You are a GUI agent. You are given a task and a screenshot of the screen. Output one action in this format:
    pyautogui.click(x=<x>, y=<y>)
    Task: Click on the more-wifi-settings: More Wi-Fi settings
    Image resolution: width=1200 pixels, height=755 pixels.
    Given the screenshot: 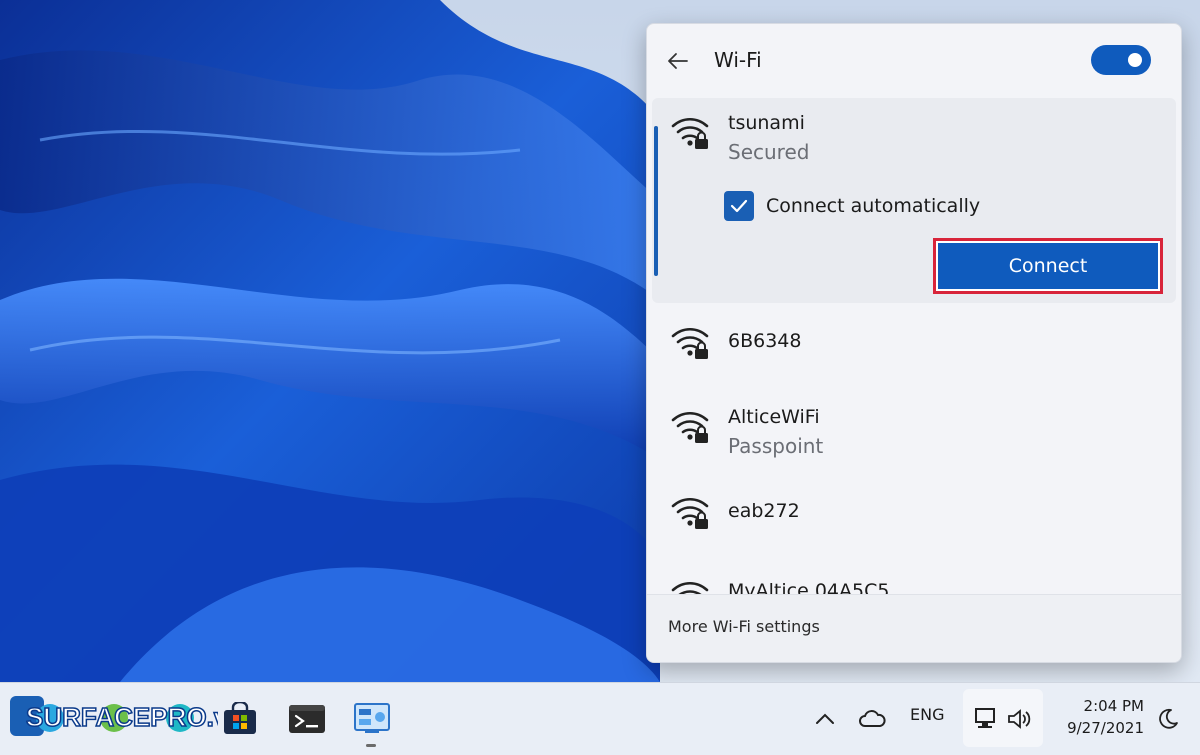 What is the action you would take?
    pyautogui.click(x=914, y=628)
    